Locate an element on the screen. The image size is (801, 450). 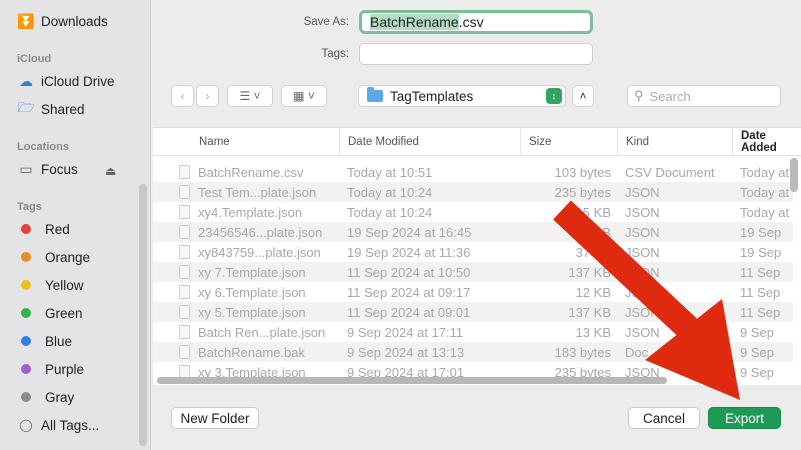
annotation-arrow is located at coordinates (646, 300).